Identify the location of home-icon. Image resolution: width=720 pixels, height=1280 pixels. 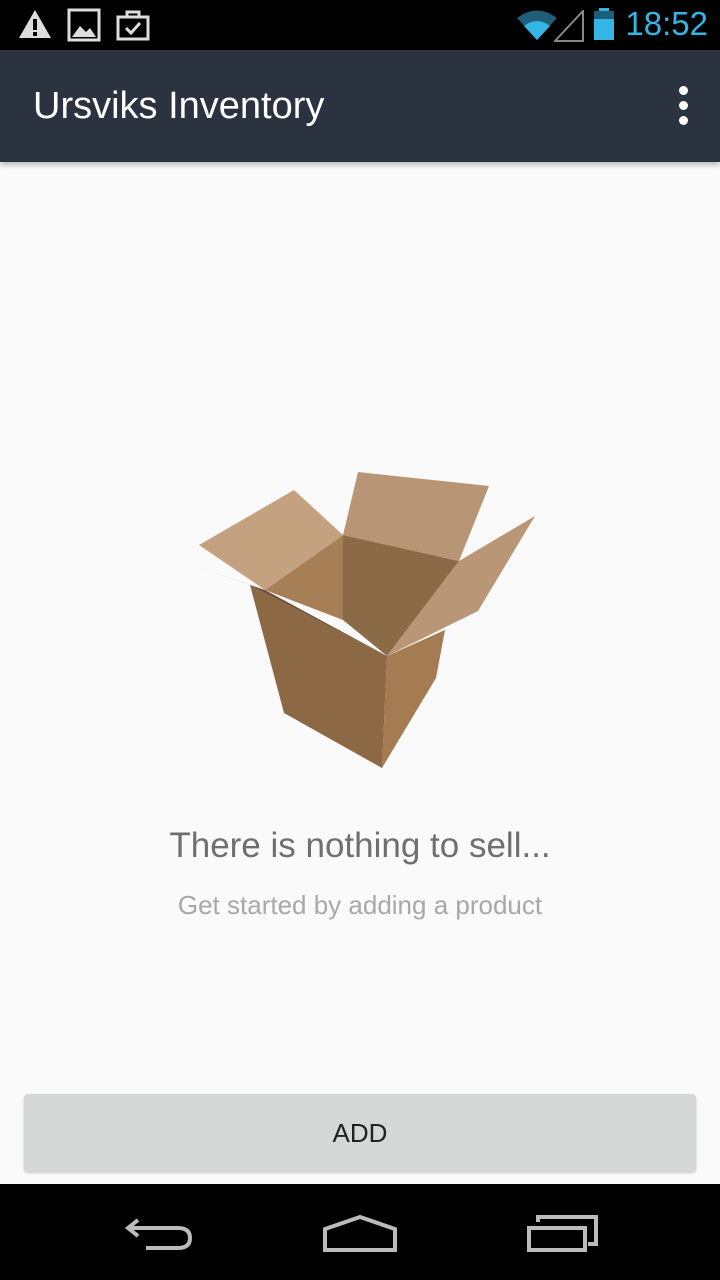
(360, 1234).